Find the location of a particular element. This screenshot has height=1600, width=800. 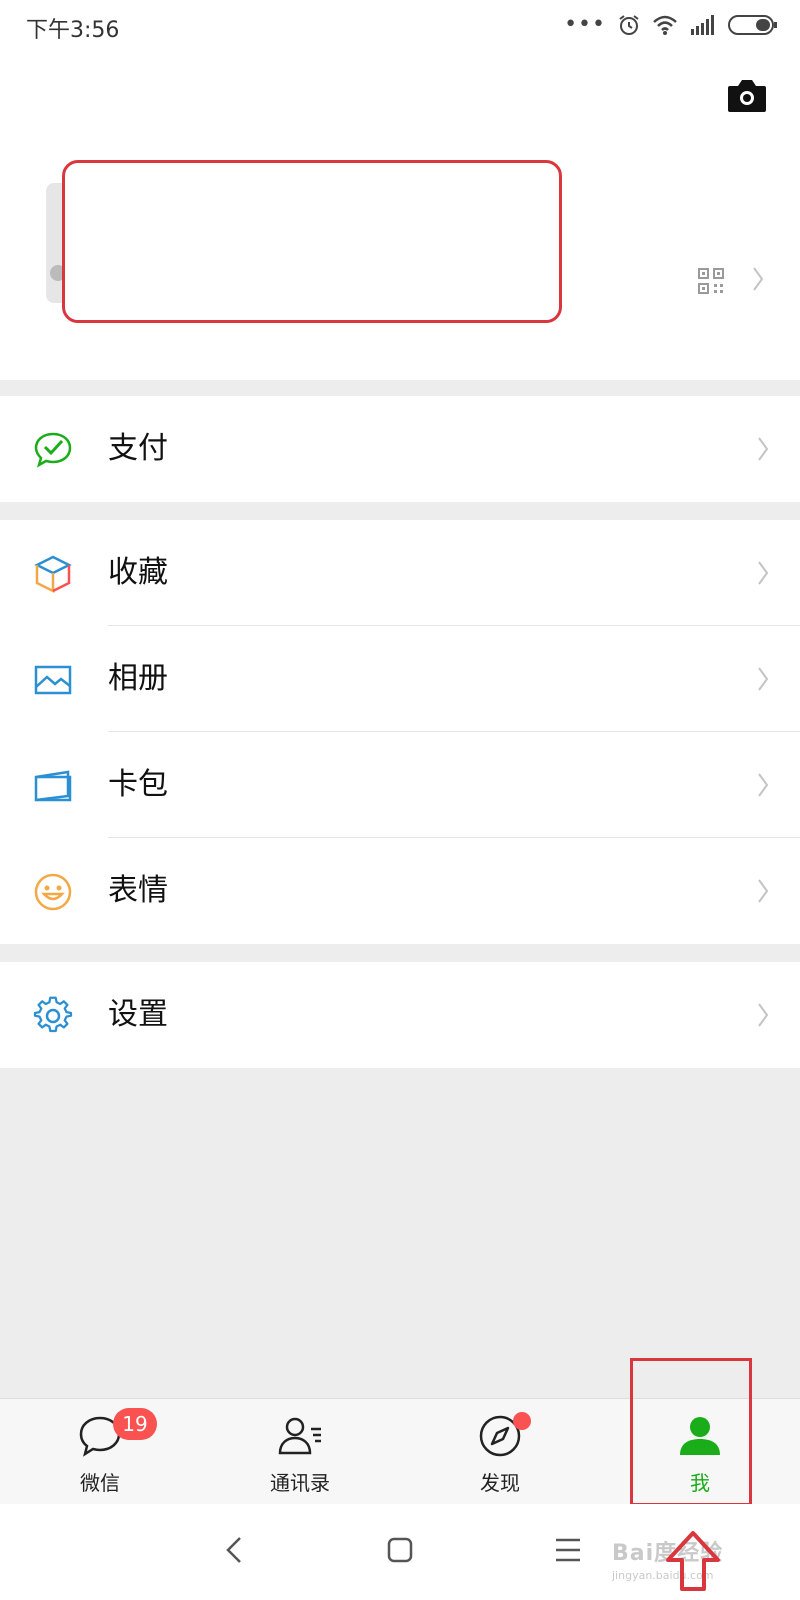

pay-section: 支付 is located at coordinates (400, 449).